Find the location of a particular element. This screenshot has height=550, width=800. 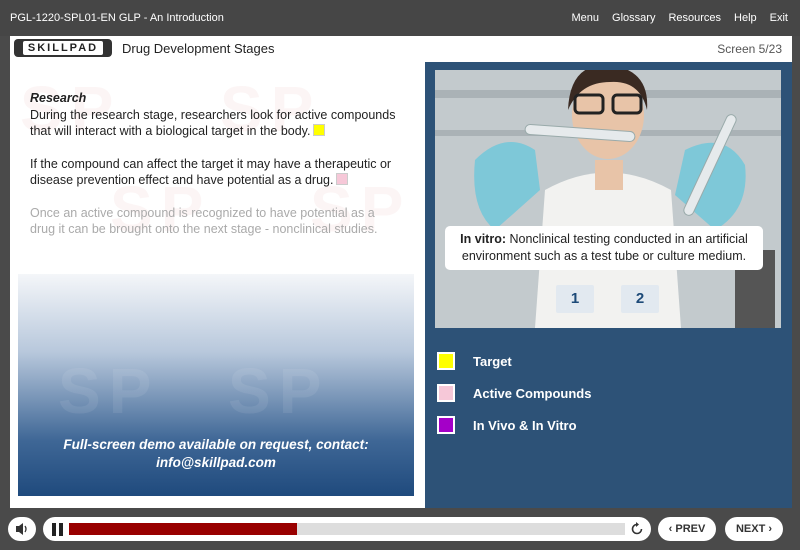

pause-icon is located at coordinates (54, 529).